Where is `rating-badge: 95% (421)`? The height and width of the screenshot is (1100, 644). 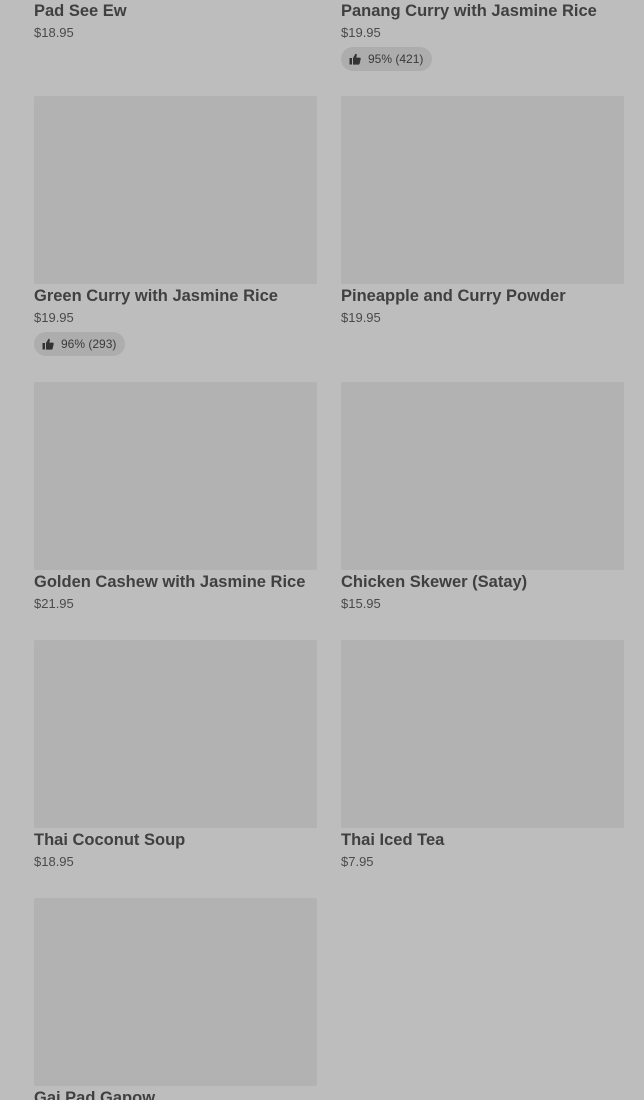 rating-badge: 95% (421) is located at coordinates (387, 59).